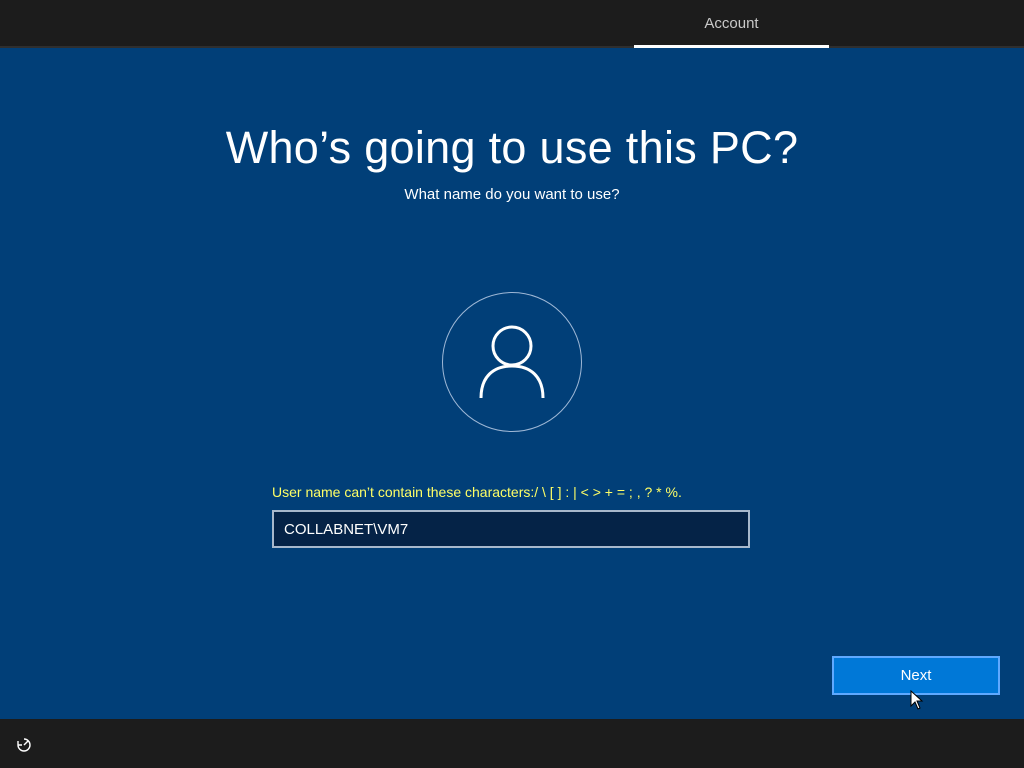 This screenshot has width=1024, height=768. Describe the element at coordinates (731, 46) in the screenshot. I see `tab-account-underline` at that location.